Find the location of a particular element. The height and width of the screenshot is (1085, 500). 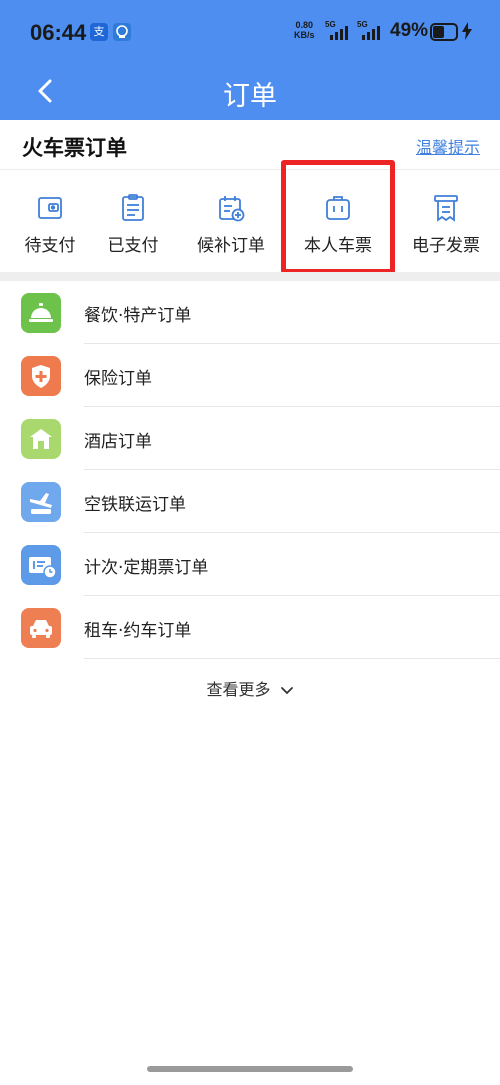

charging-icon is located at coordinates (467, 33).